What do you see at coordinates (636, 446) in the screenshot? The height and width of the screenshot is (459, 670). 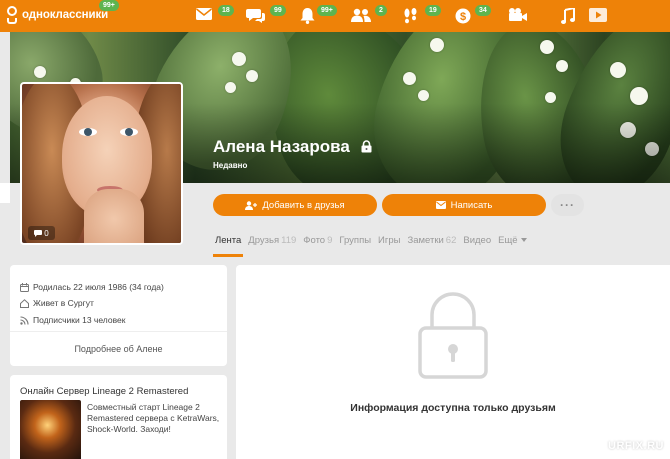 I see `watermark: URFIX.RU` at bounding box center [636, 446].